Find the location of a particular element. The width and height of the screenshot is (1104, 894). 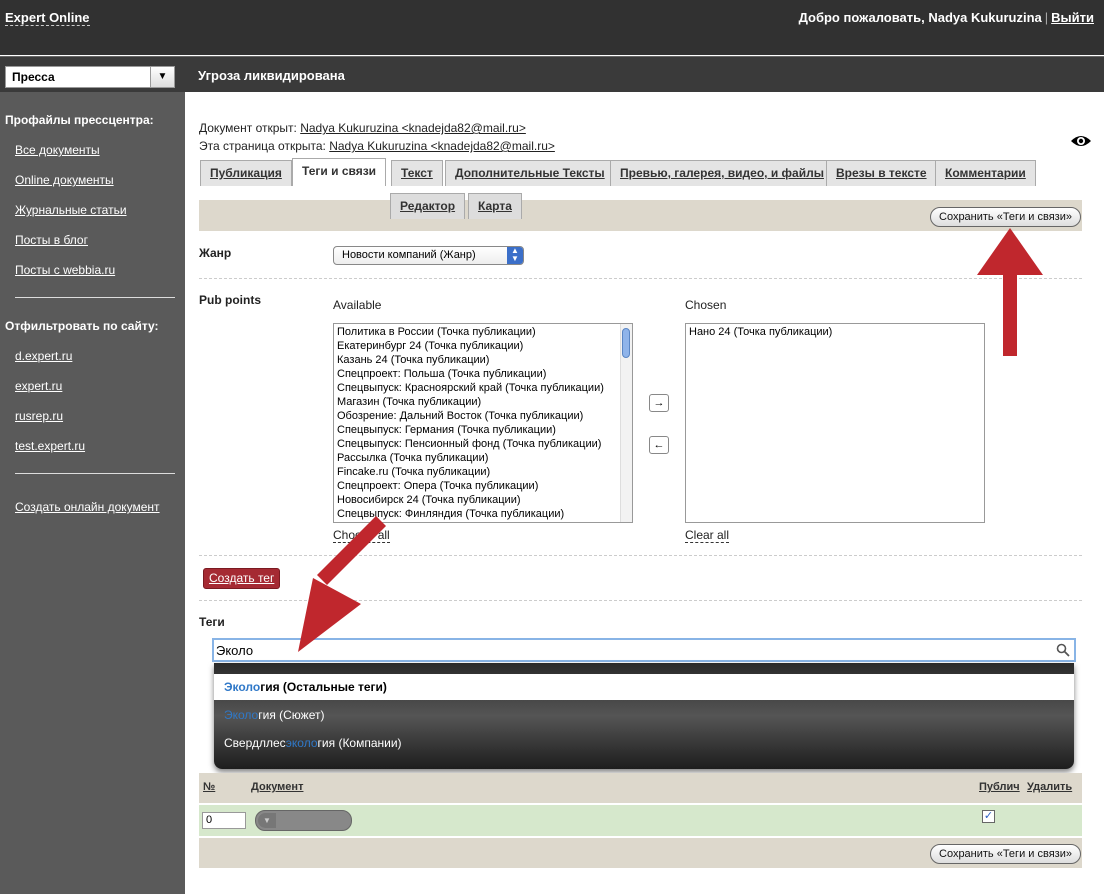

table-row: 0 ▼ ✓ is located at coordinates (640, 820).